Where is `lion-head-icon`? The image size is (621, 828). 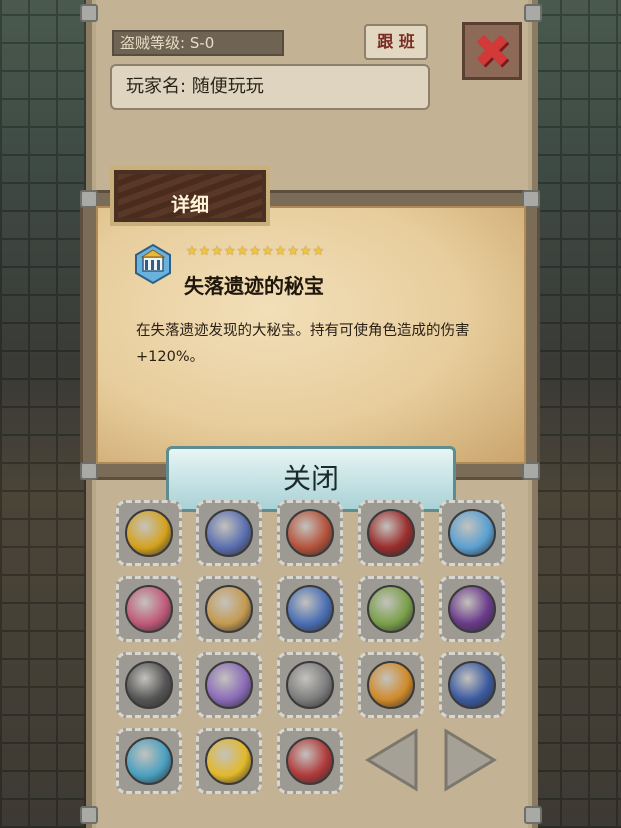 lion-head-icon is located at coordinates (229, 609).